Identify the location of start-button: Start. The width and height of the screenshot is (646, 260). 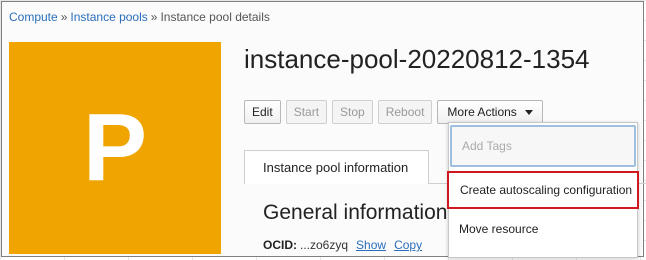
(306, 112).